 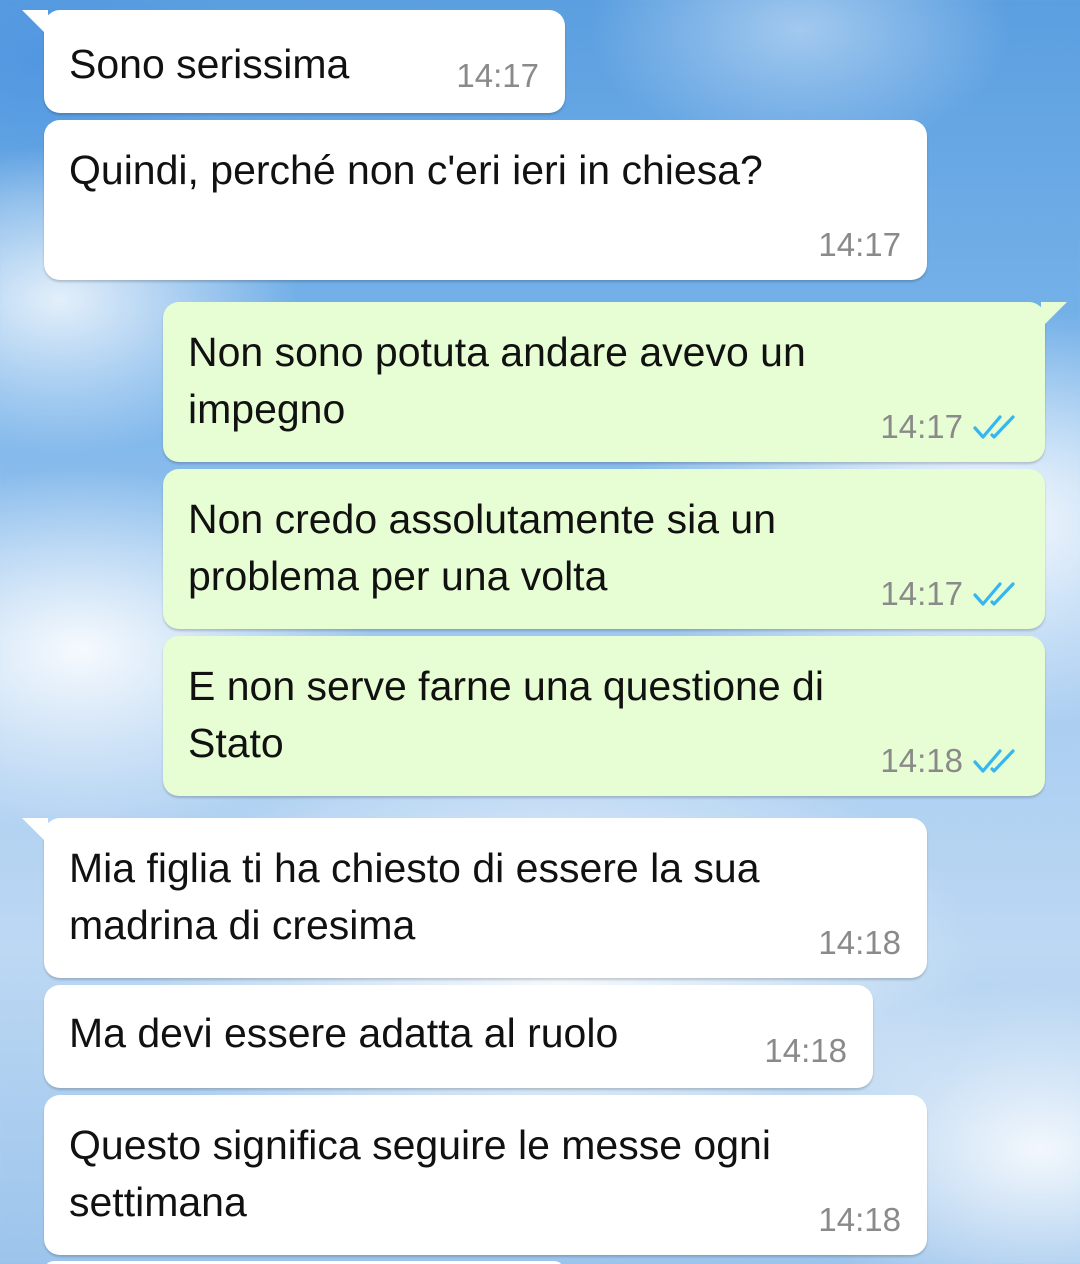 I want to click on message-text: Sono serissima, so click(x=209, y=64).